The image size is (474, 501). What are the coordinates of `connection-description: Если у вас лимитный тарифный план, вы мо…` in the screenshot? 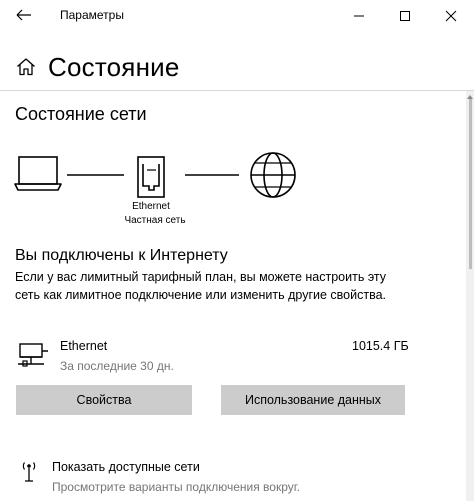 It's located at (201, 286).